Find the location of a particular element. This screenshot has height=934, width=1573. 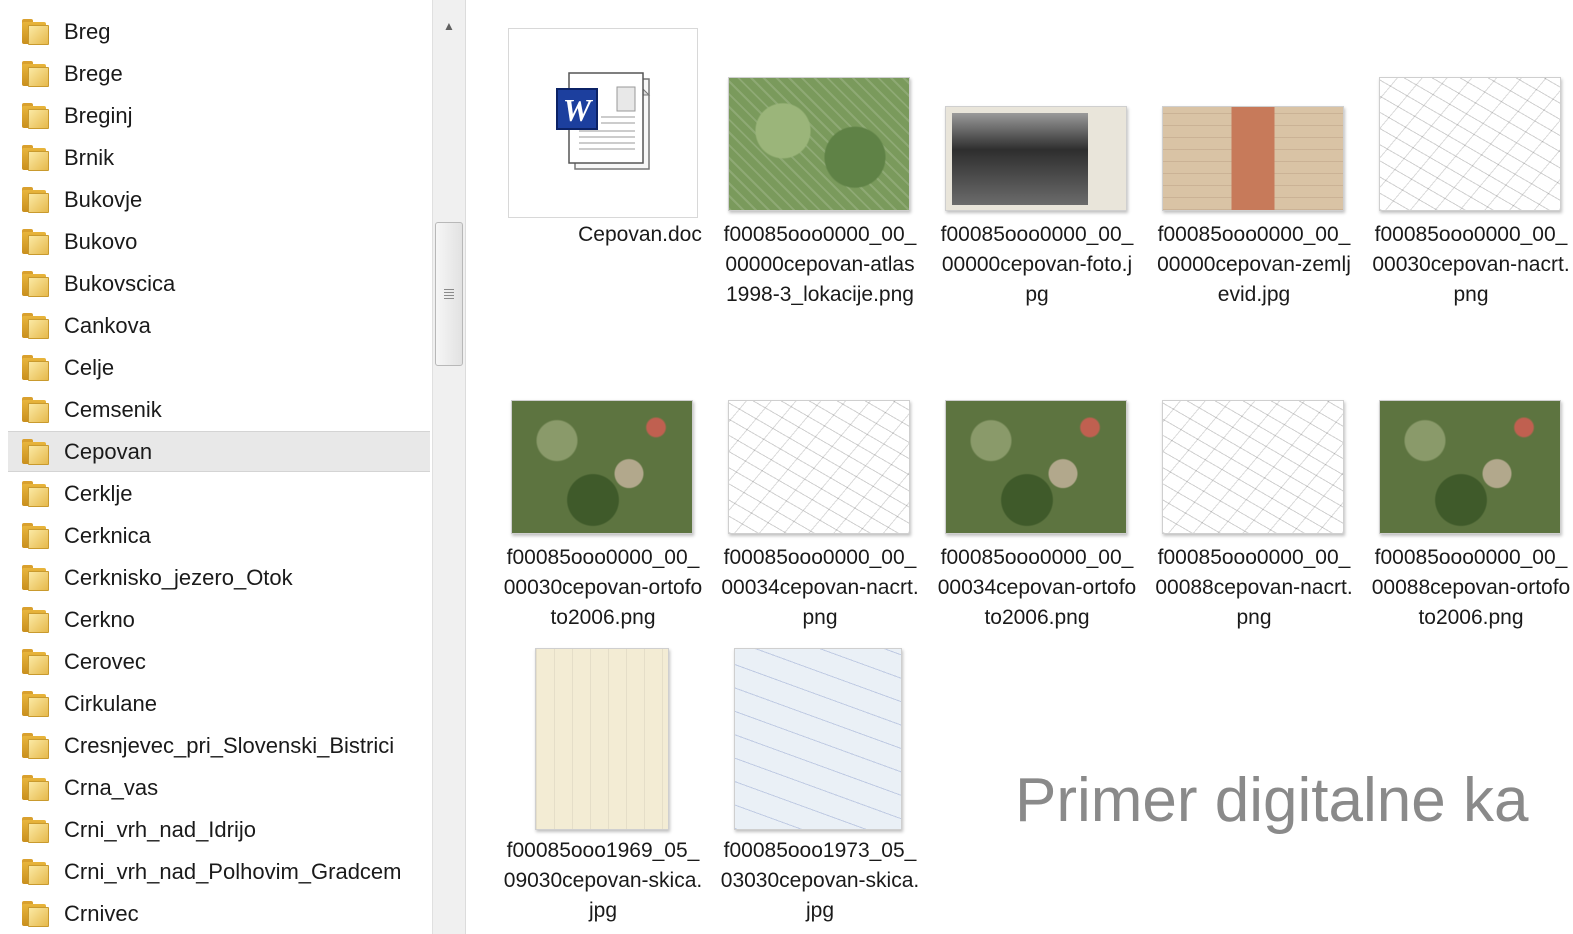

tree-item-label: Crni_vrh_nad_Polhovim_Gradcem is located at coordinates (233, 871).